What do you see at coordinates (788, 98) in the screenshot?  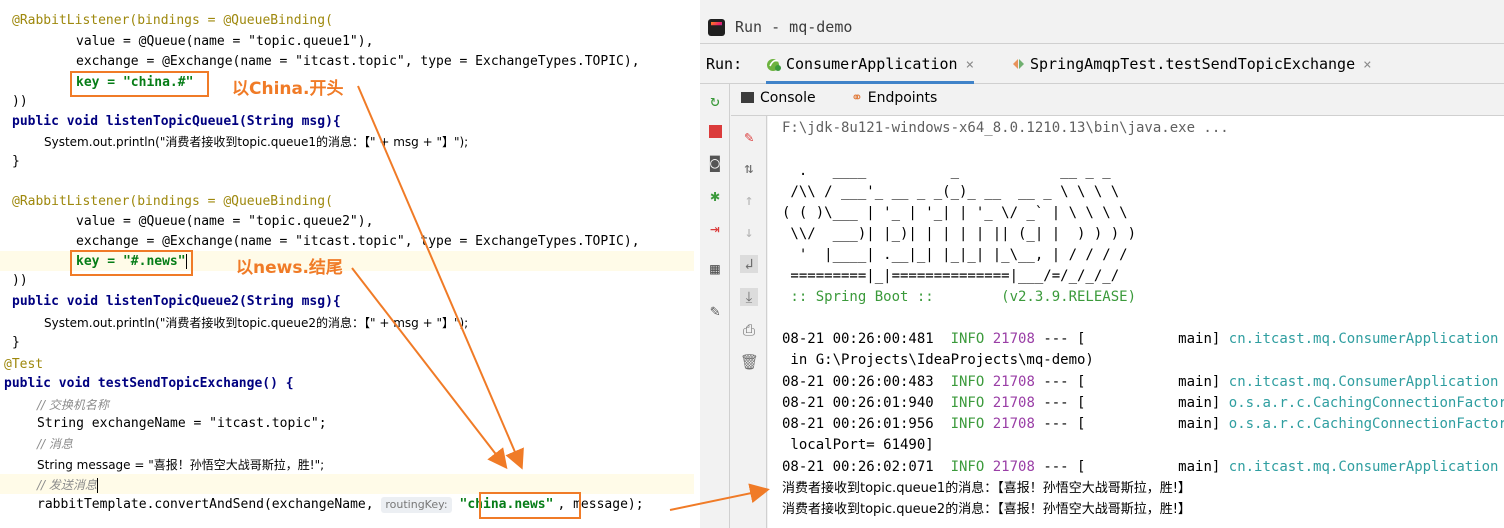 I see `tab-label: Console` at bounding box center [788, 98].